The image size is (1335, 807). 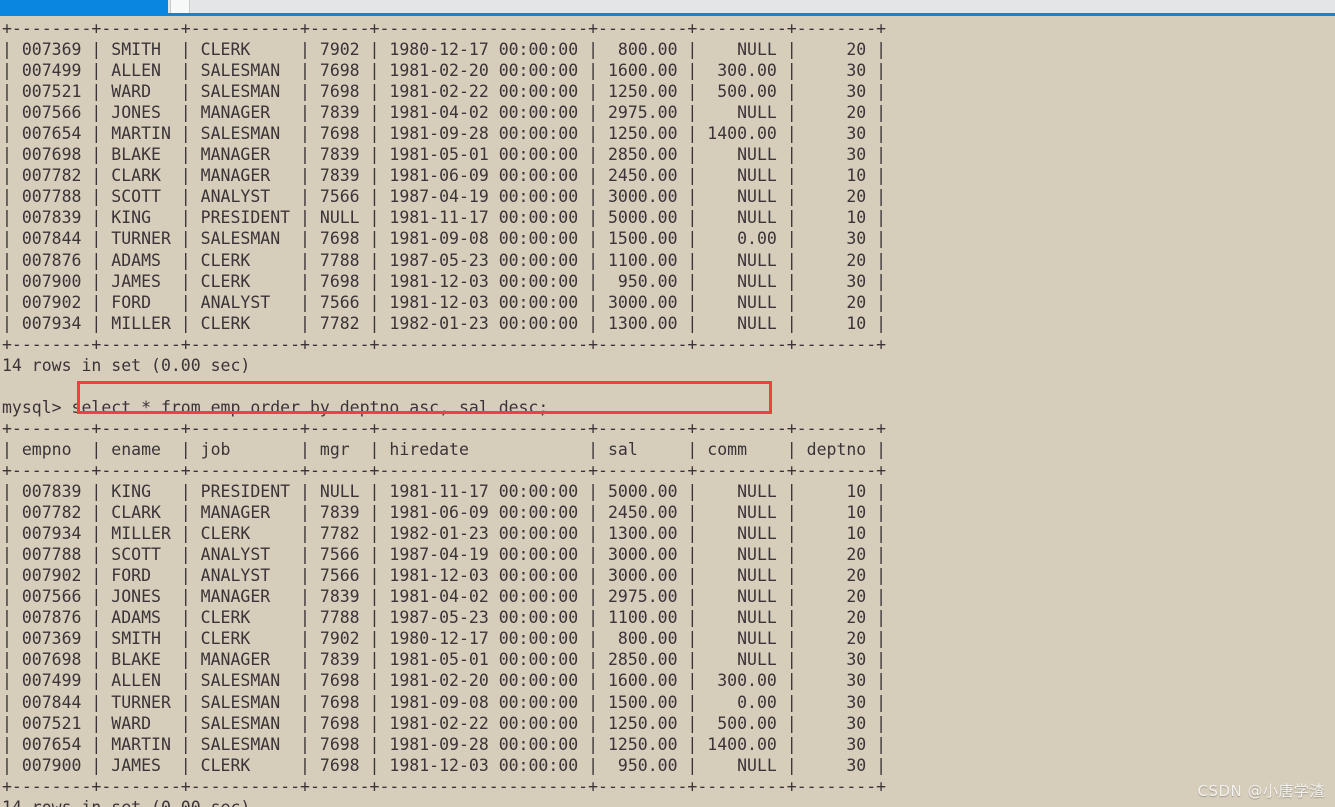 I want to click on browser-tab-strip-segment, so click(x=180, y=6).